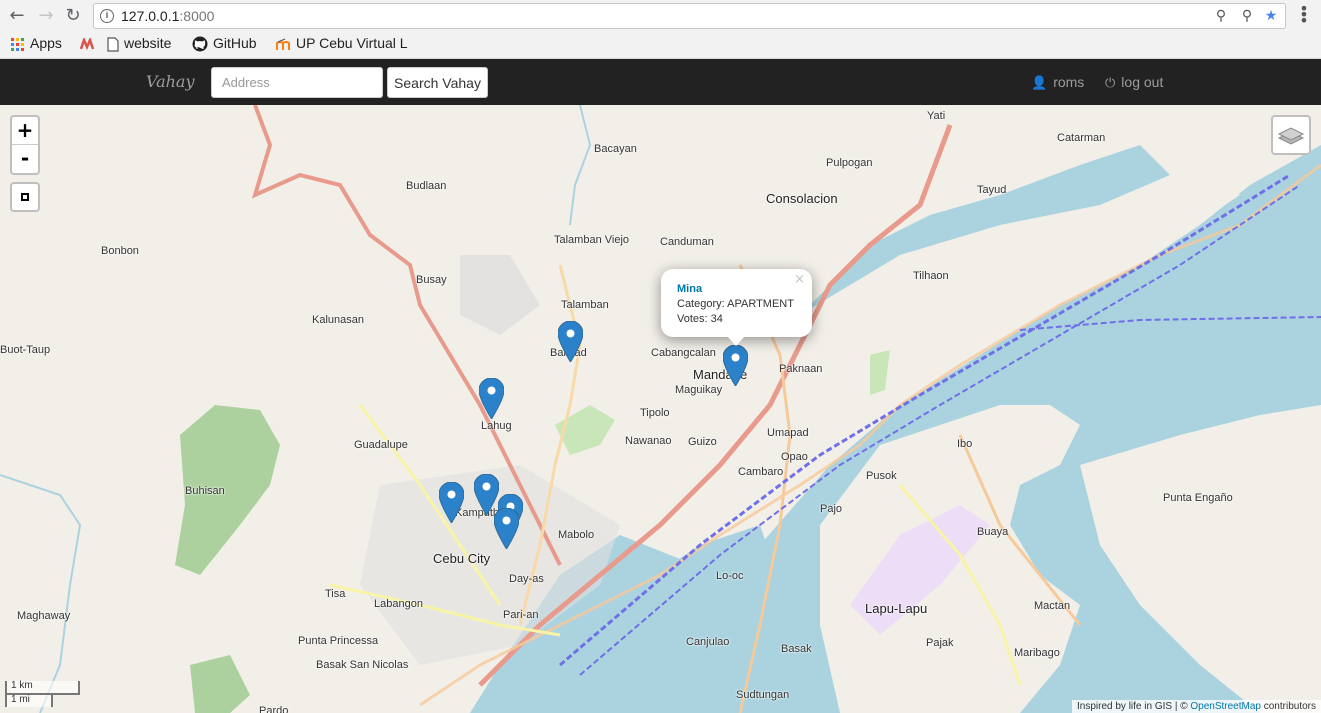 The image size is (1321, 713). Describe the element at coordinates (496, 426) in the screenshot. I see `place-label: Lahug` at that location.